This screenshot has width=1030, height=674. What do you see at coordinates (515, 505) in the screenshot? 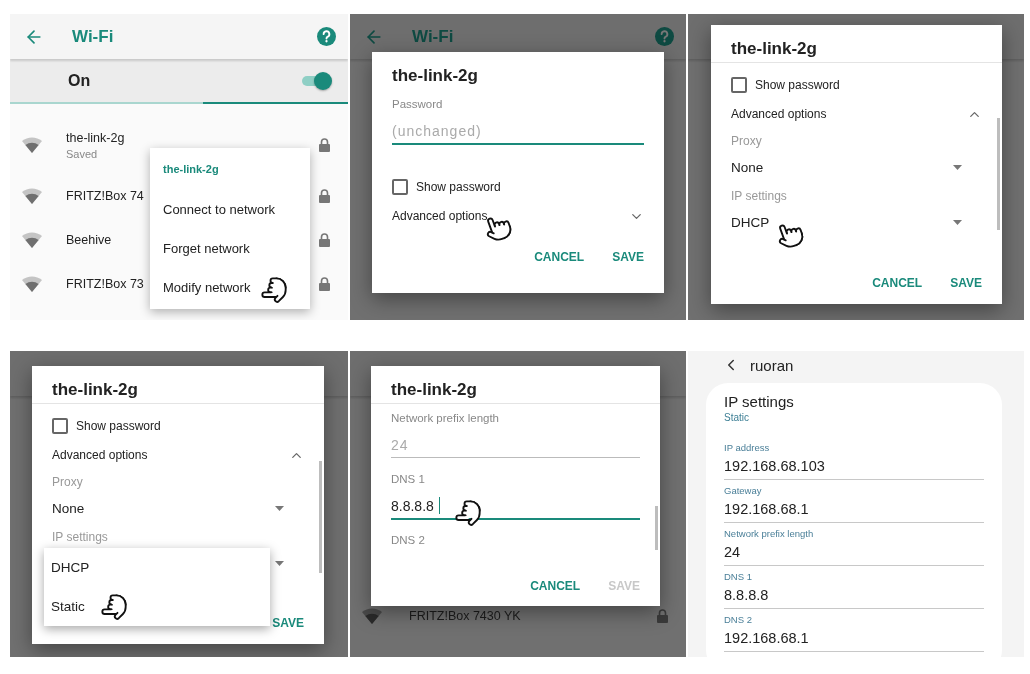
I see `input-field: 8.8.8.8` at bounding box center [515, 505].